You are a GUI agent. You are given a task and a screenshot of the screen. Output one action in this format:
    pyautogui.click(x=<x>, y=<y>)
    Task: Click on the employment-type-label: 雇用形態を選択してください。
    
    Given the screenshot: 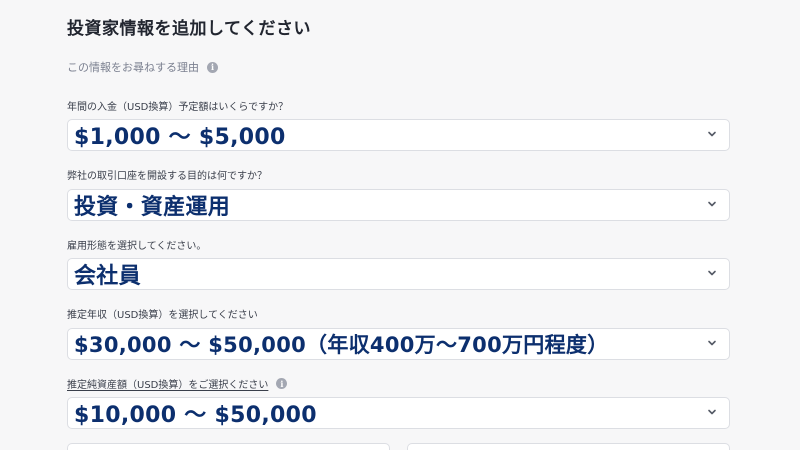 What is the action you would take?
    pyautogui.click(x=136, y=244)
    